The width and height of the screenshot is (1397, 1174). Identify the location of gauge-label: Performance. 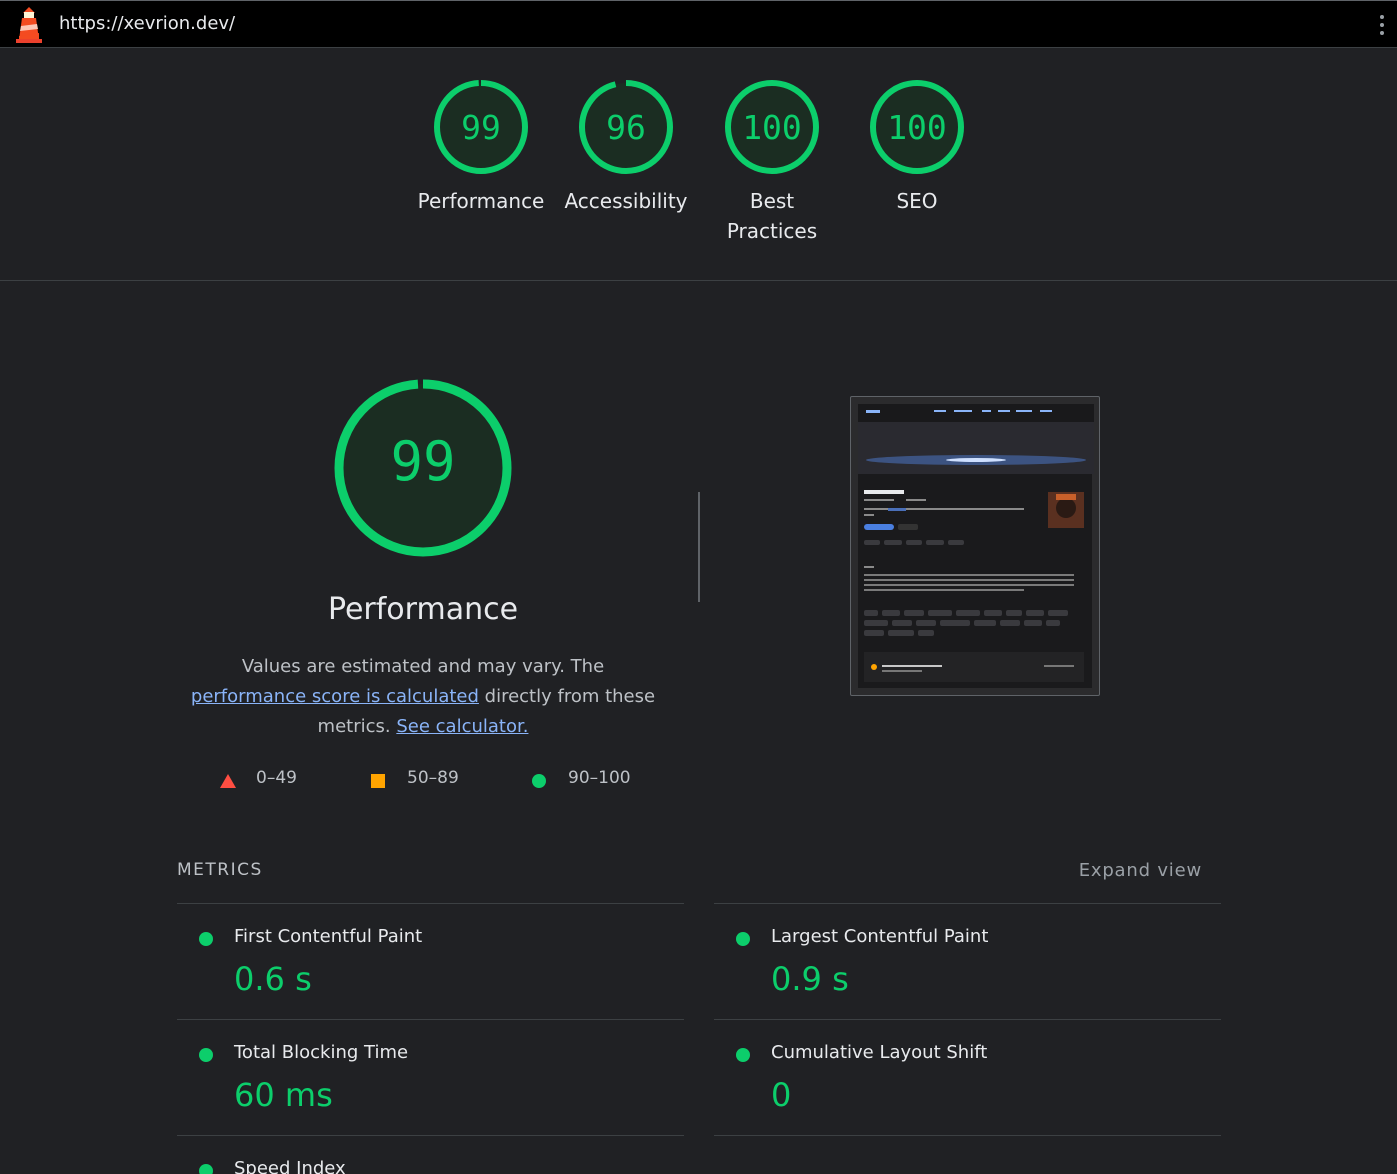
(481, 201).